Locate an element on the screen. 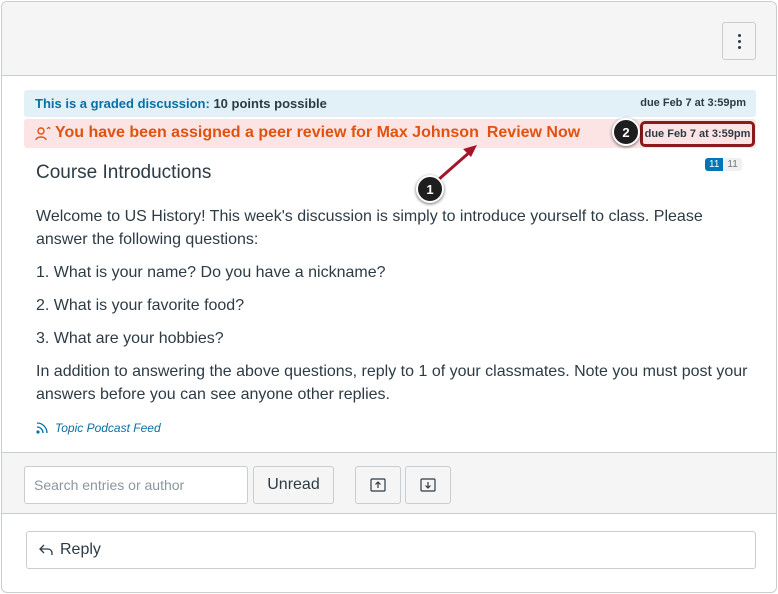 Image resolution: width=778 pixels, height=594 pixels. search-entries-input is located at coordinates (136, 485).